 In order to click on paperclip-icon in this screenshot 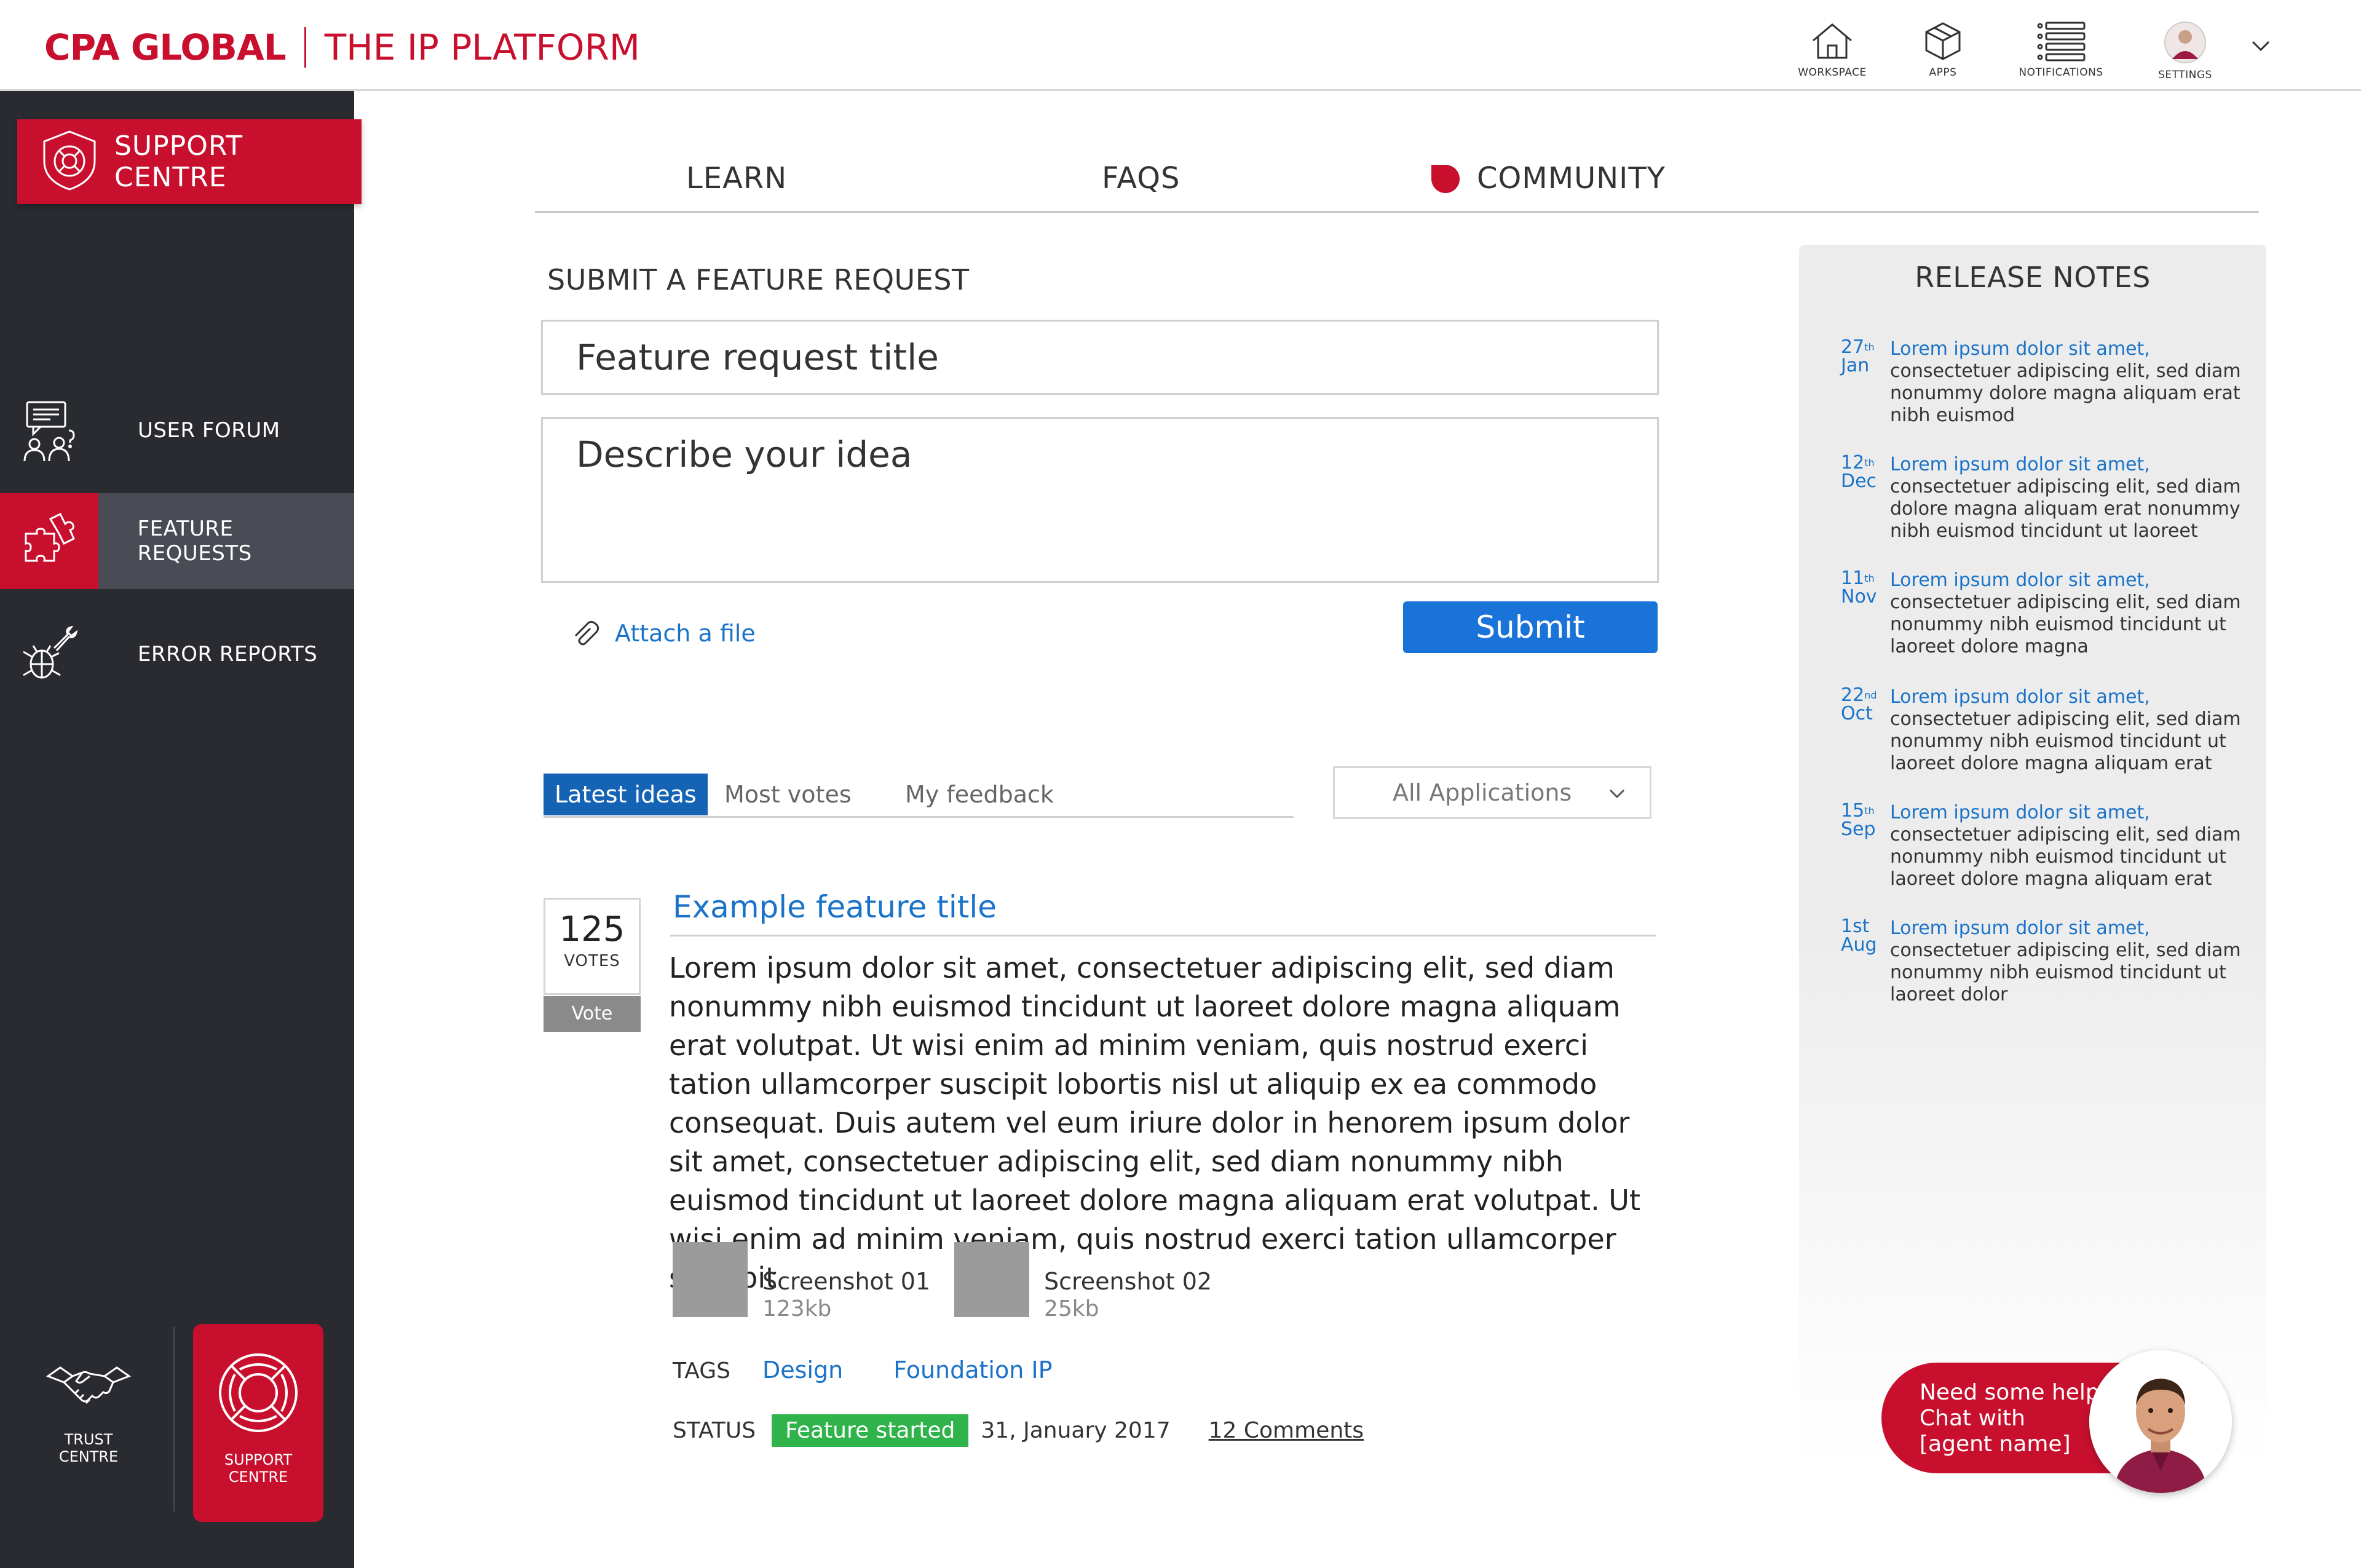, I will do `click(586, 633)`.